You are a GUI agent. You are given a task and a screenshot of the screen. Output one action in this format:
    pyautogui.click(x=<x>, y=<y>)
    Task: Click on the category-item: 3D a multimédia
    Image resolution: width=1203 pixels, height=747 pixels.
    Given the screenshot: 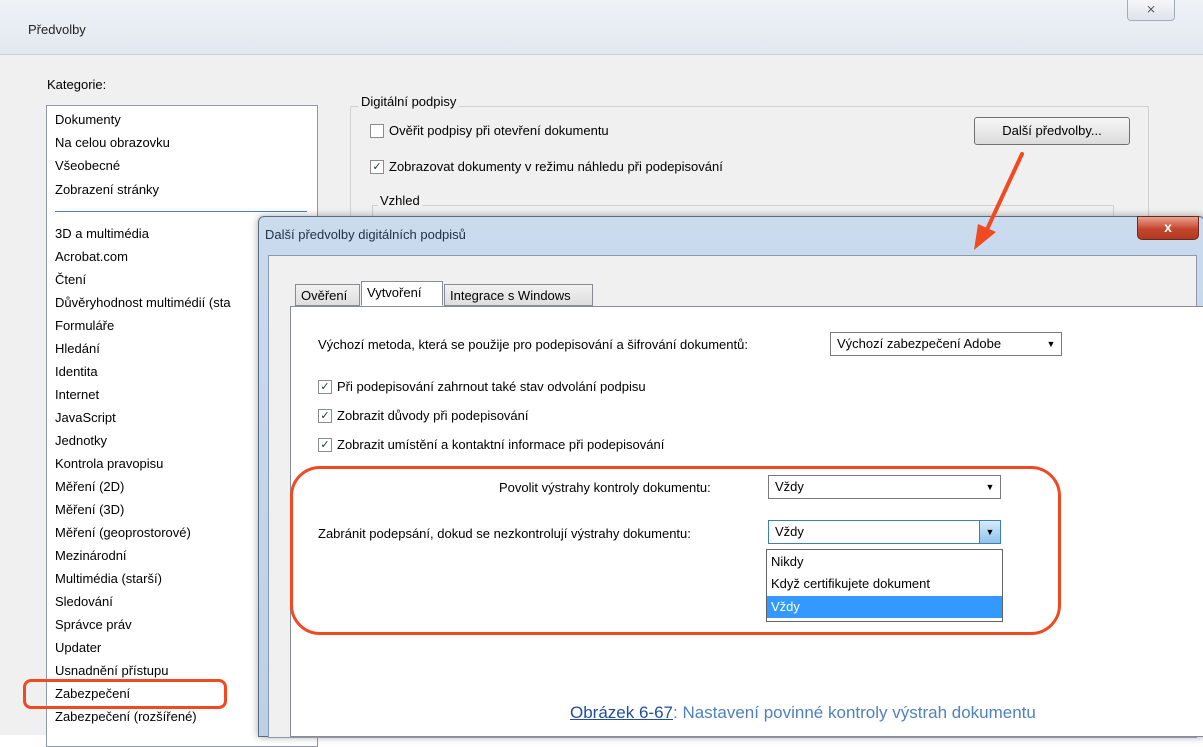 What is the action you would take?
    pyautogui.click(x=102, y=233)
    